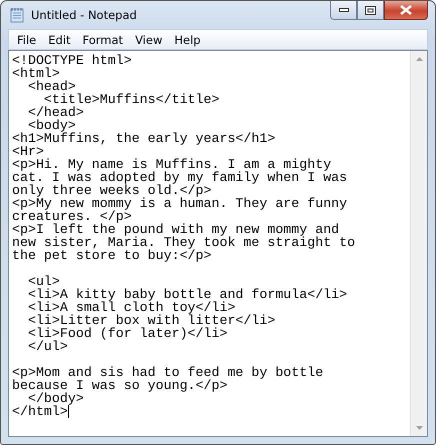  Describe the element at coordinates (148, 39) in the screenshot. I see `menu-item: View` at that location.